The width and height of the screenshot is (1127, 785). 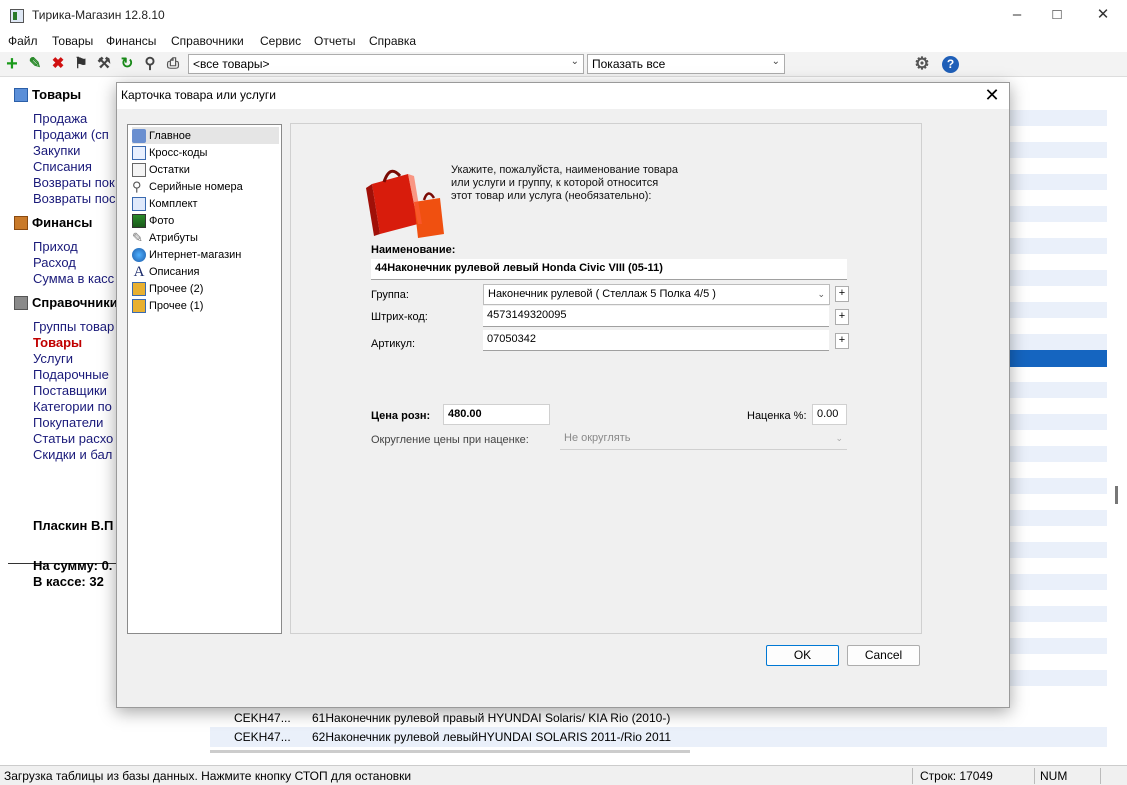 I want to click on nav-label: Интернет-магазин, so click(x=195, y=254).